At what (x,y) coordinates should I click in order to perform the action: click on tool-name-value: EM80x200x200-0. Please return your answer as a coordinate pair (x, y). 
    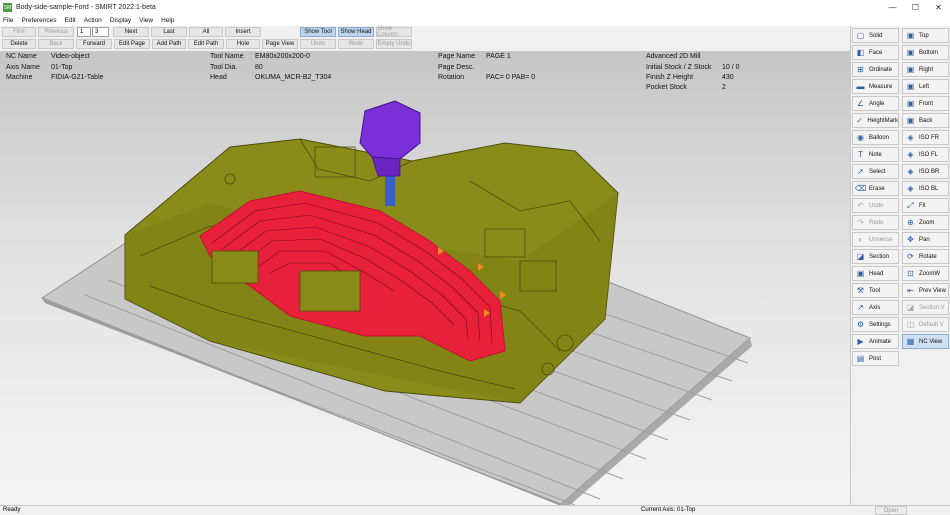
    Looking at the image, I should click on (282, 56).